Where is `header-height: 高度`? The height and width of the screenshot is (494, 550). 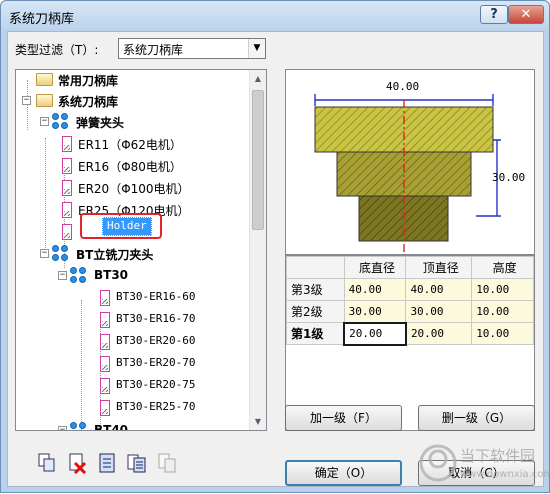
header-height: 高度 is located at coordinates (502, 267).